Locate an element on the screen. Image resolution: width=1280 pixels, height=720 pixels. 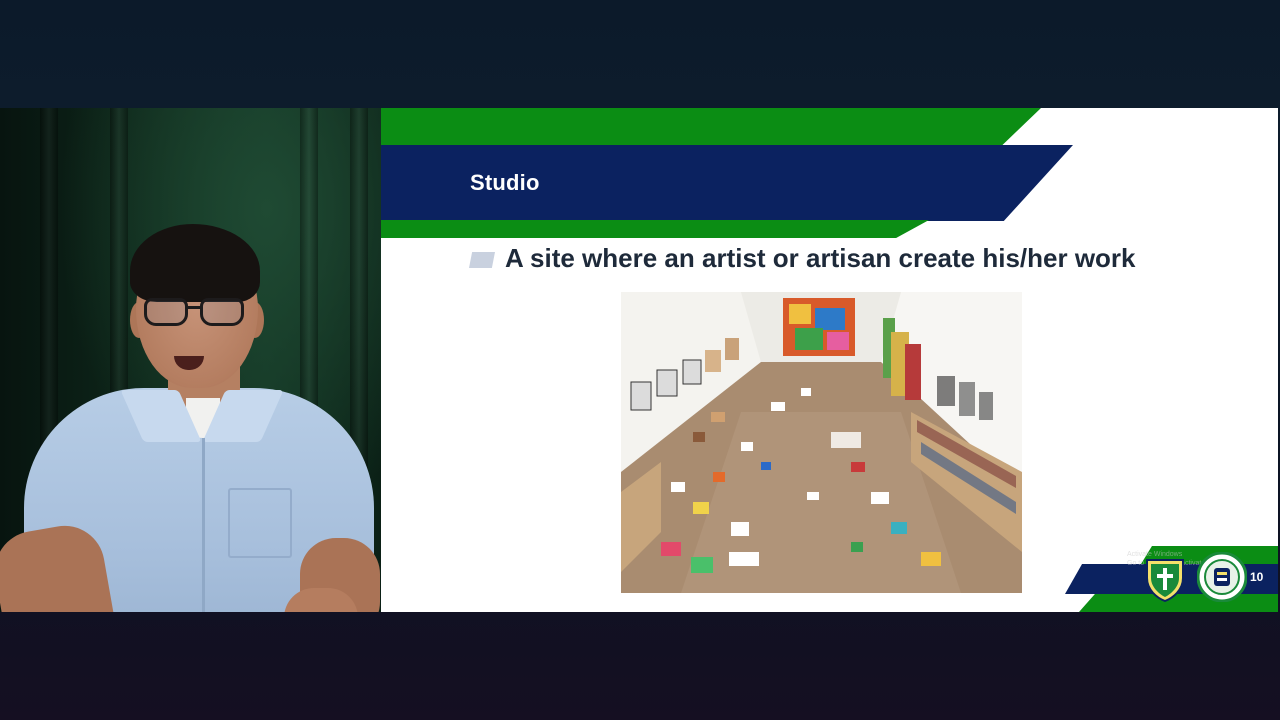
school-seal-logo-icon is located at coordinates (1222, 577).